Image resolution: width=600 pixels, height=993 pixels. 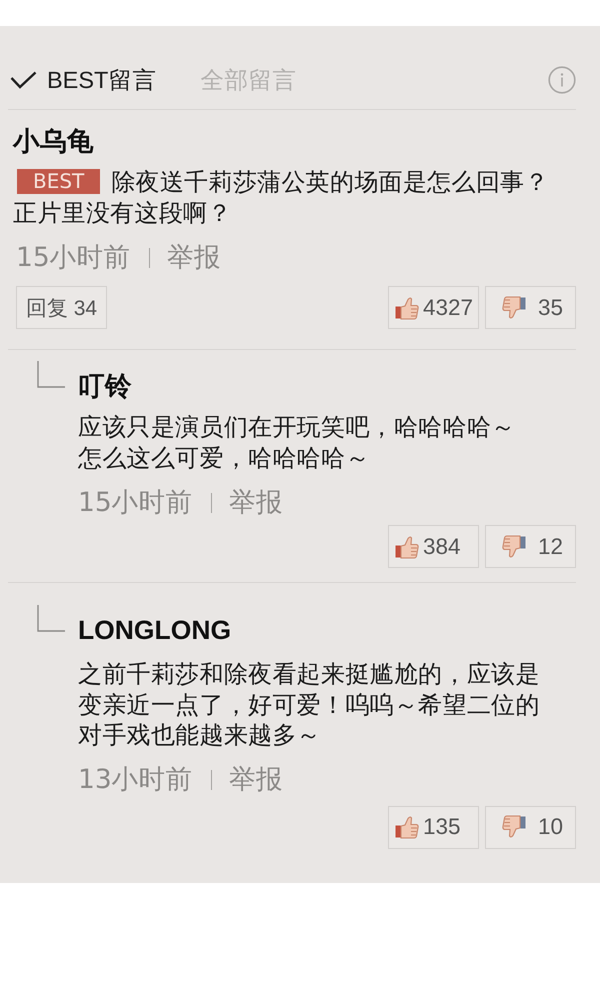 What do you see at coordinates (122, 213) in the screenshot?
I see `comment-text: 正片里没有这段啊？` at bounding box center [122, 213].